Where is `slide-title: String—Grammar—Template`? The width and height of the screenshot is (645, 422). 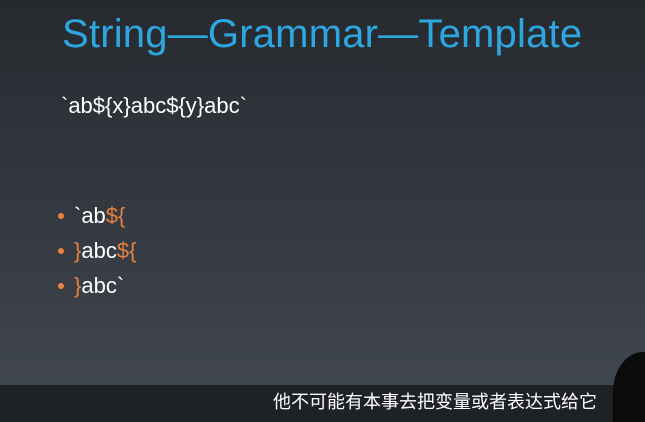
slide-title: String—Grammar—Template is located at coordinates (322, 34).